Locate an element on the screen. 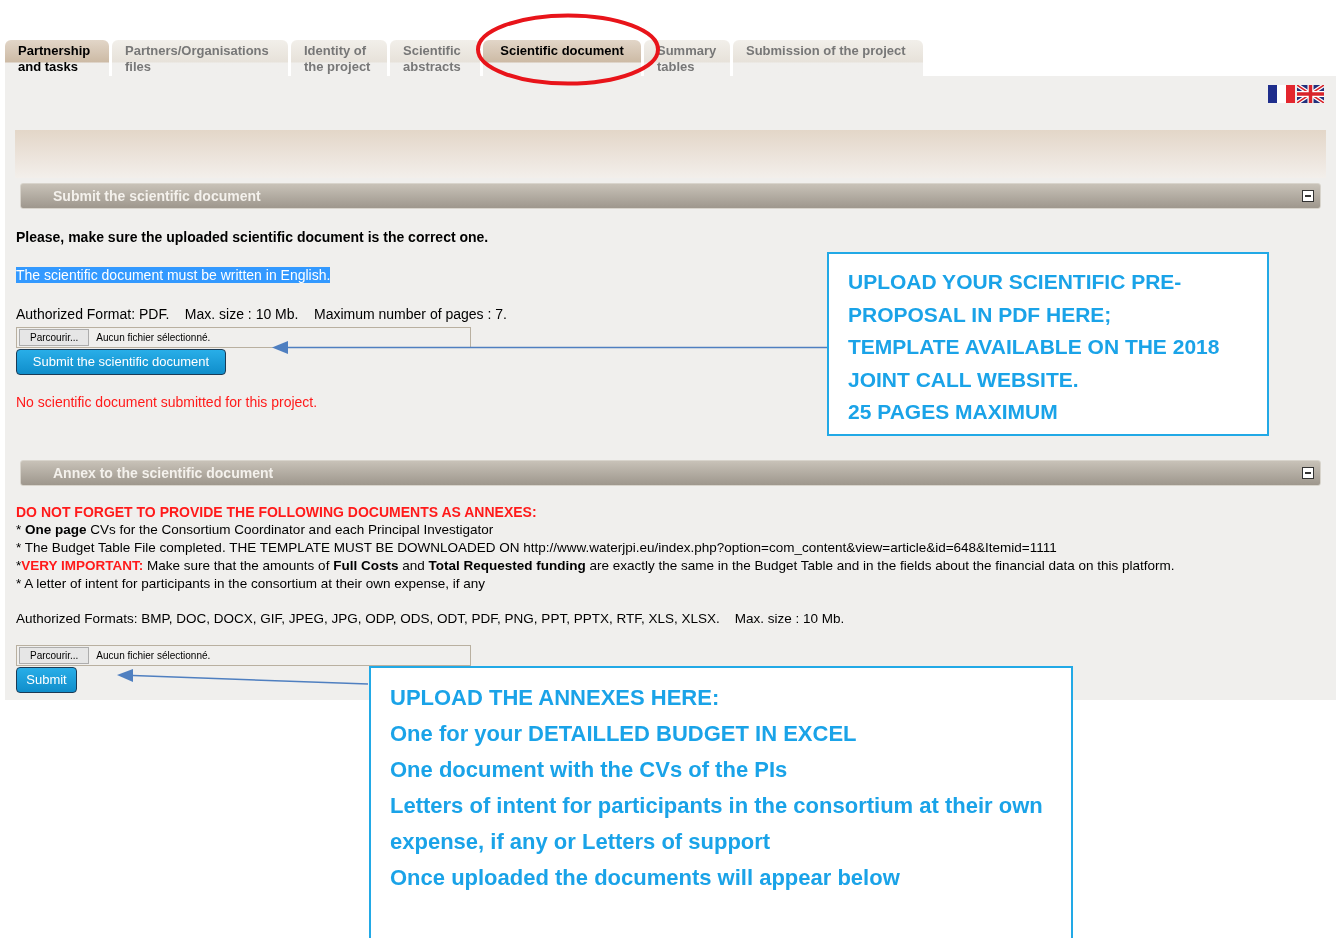 The image size is (1341, 938). annex-requirement: * A letter of intent for participants in the consortium at their own expense, if any is located at coordinates (251, 584).